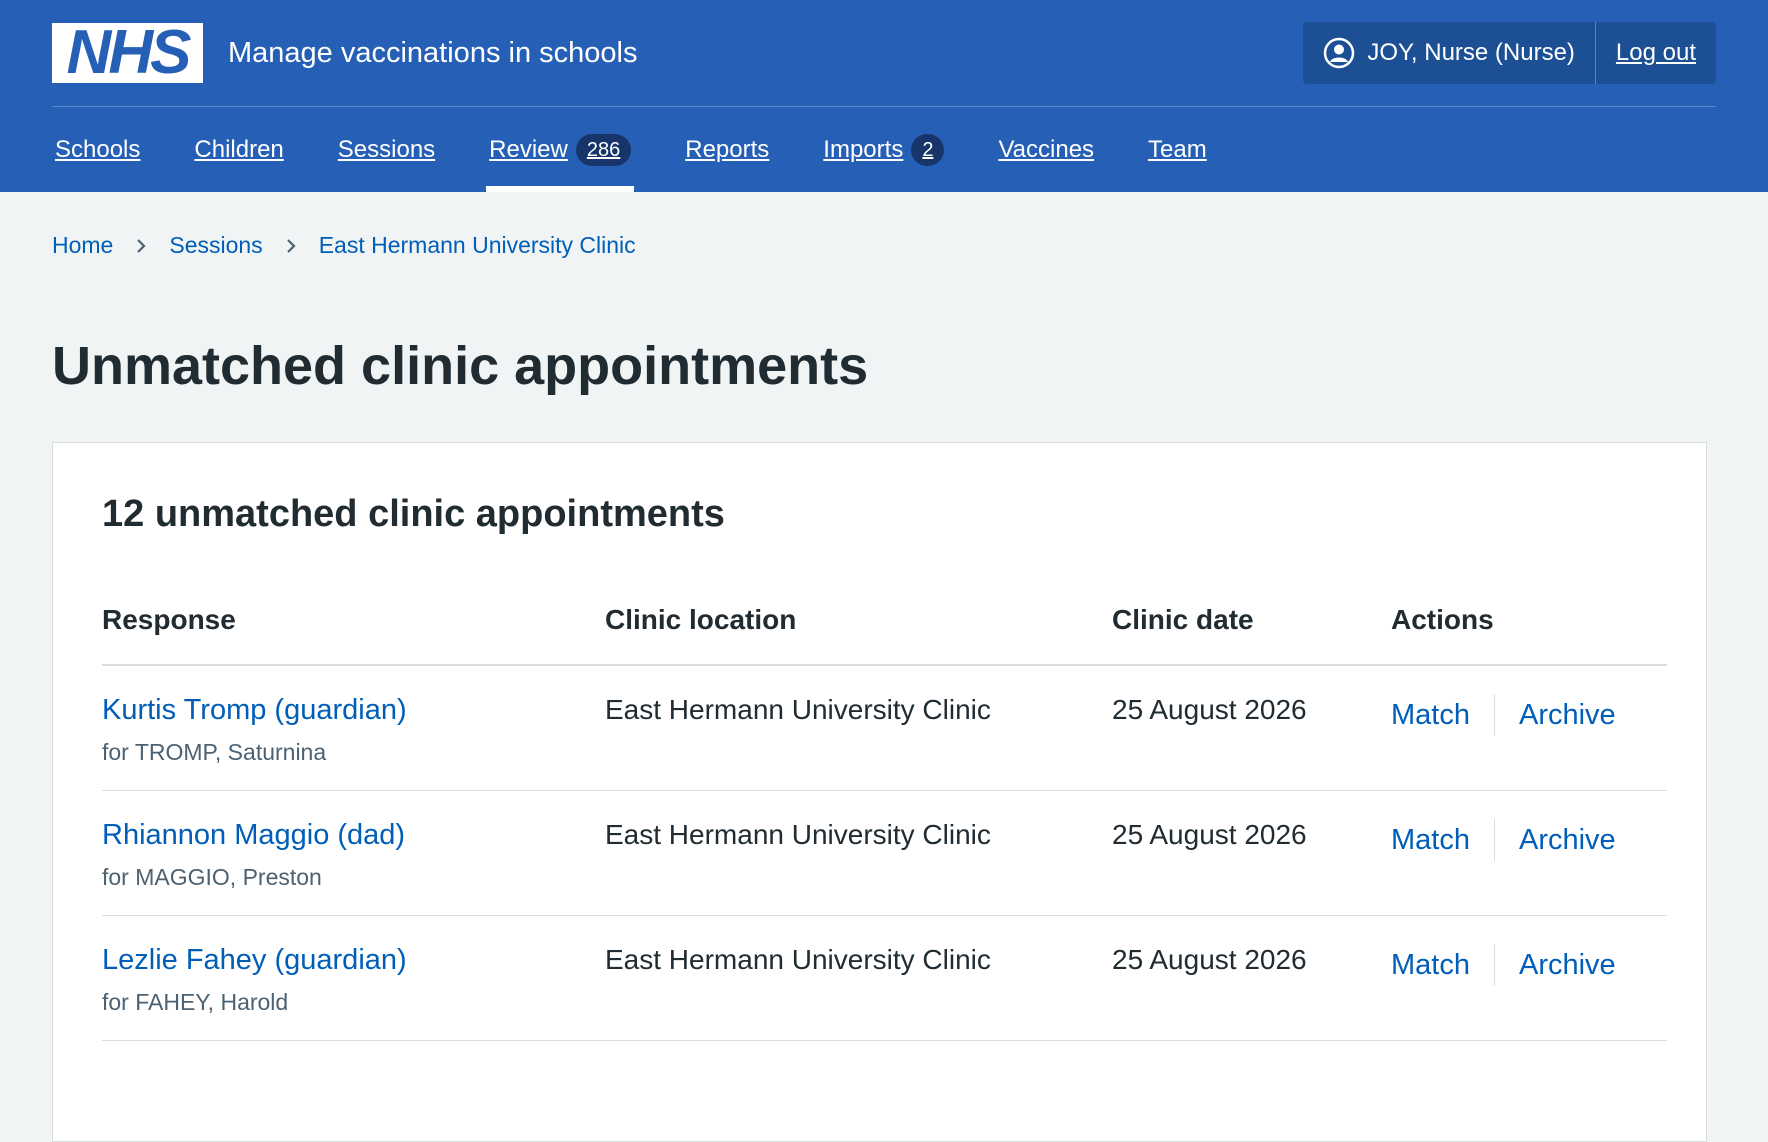 The width and height of the screenshot is (1768, 1142). I want to click on nav-count-badge: 286, so click(603, 149).